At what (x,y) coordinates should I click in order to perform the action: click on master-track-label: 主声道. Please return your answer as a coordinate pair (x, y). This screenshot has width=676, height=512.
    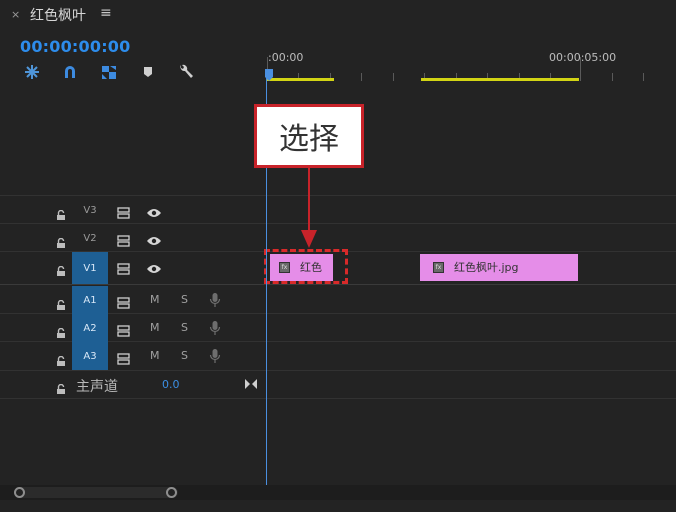
    Looking at the image, I should click on (97, 387).